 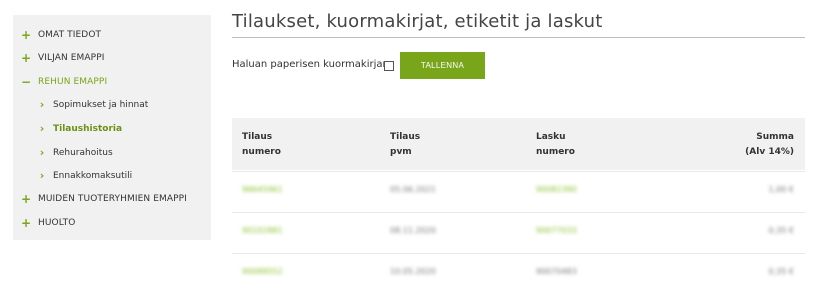 I want to click on column-header-order-date: Tilaus pvm, so click(x=405, y=145).